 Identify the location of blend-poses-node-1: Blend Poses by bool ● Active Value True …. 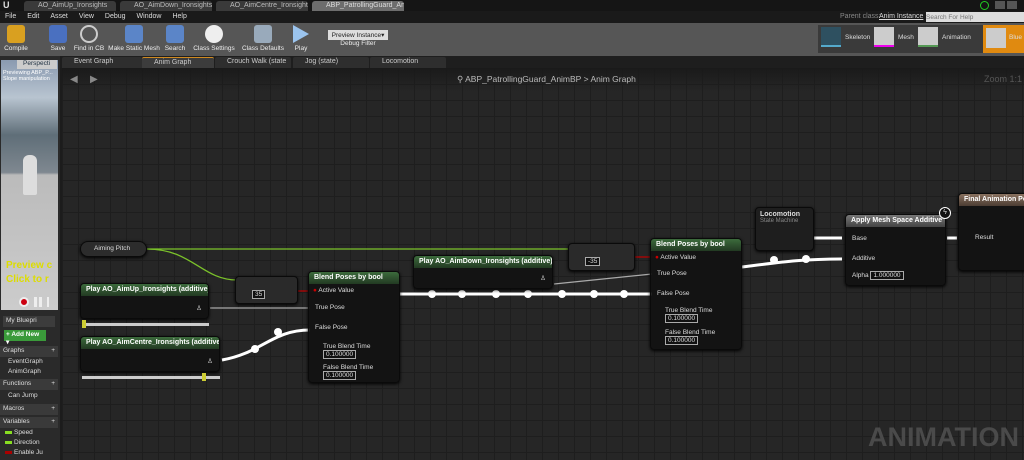
(354, 327).